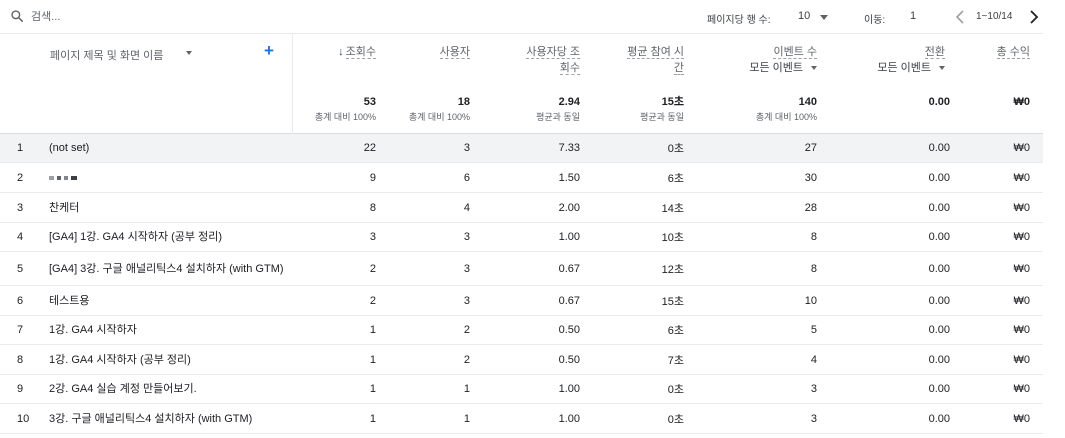 The height and width of the screenshot is (438, 1065). What do you see at coordinates (430, 52) in the screenshot?
I see `header-users: 사용자` at bounding box center [430, 52].